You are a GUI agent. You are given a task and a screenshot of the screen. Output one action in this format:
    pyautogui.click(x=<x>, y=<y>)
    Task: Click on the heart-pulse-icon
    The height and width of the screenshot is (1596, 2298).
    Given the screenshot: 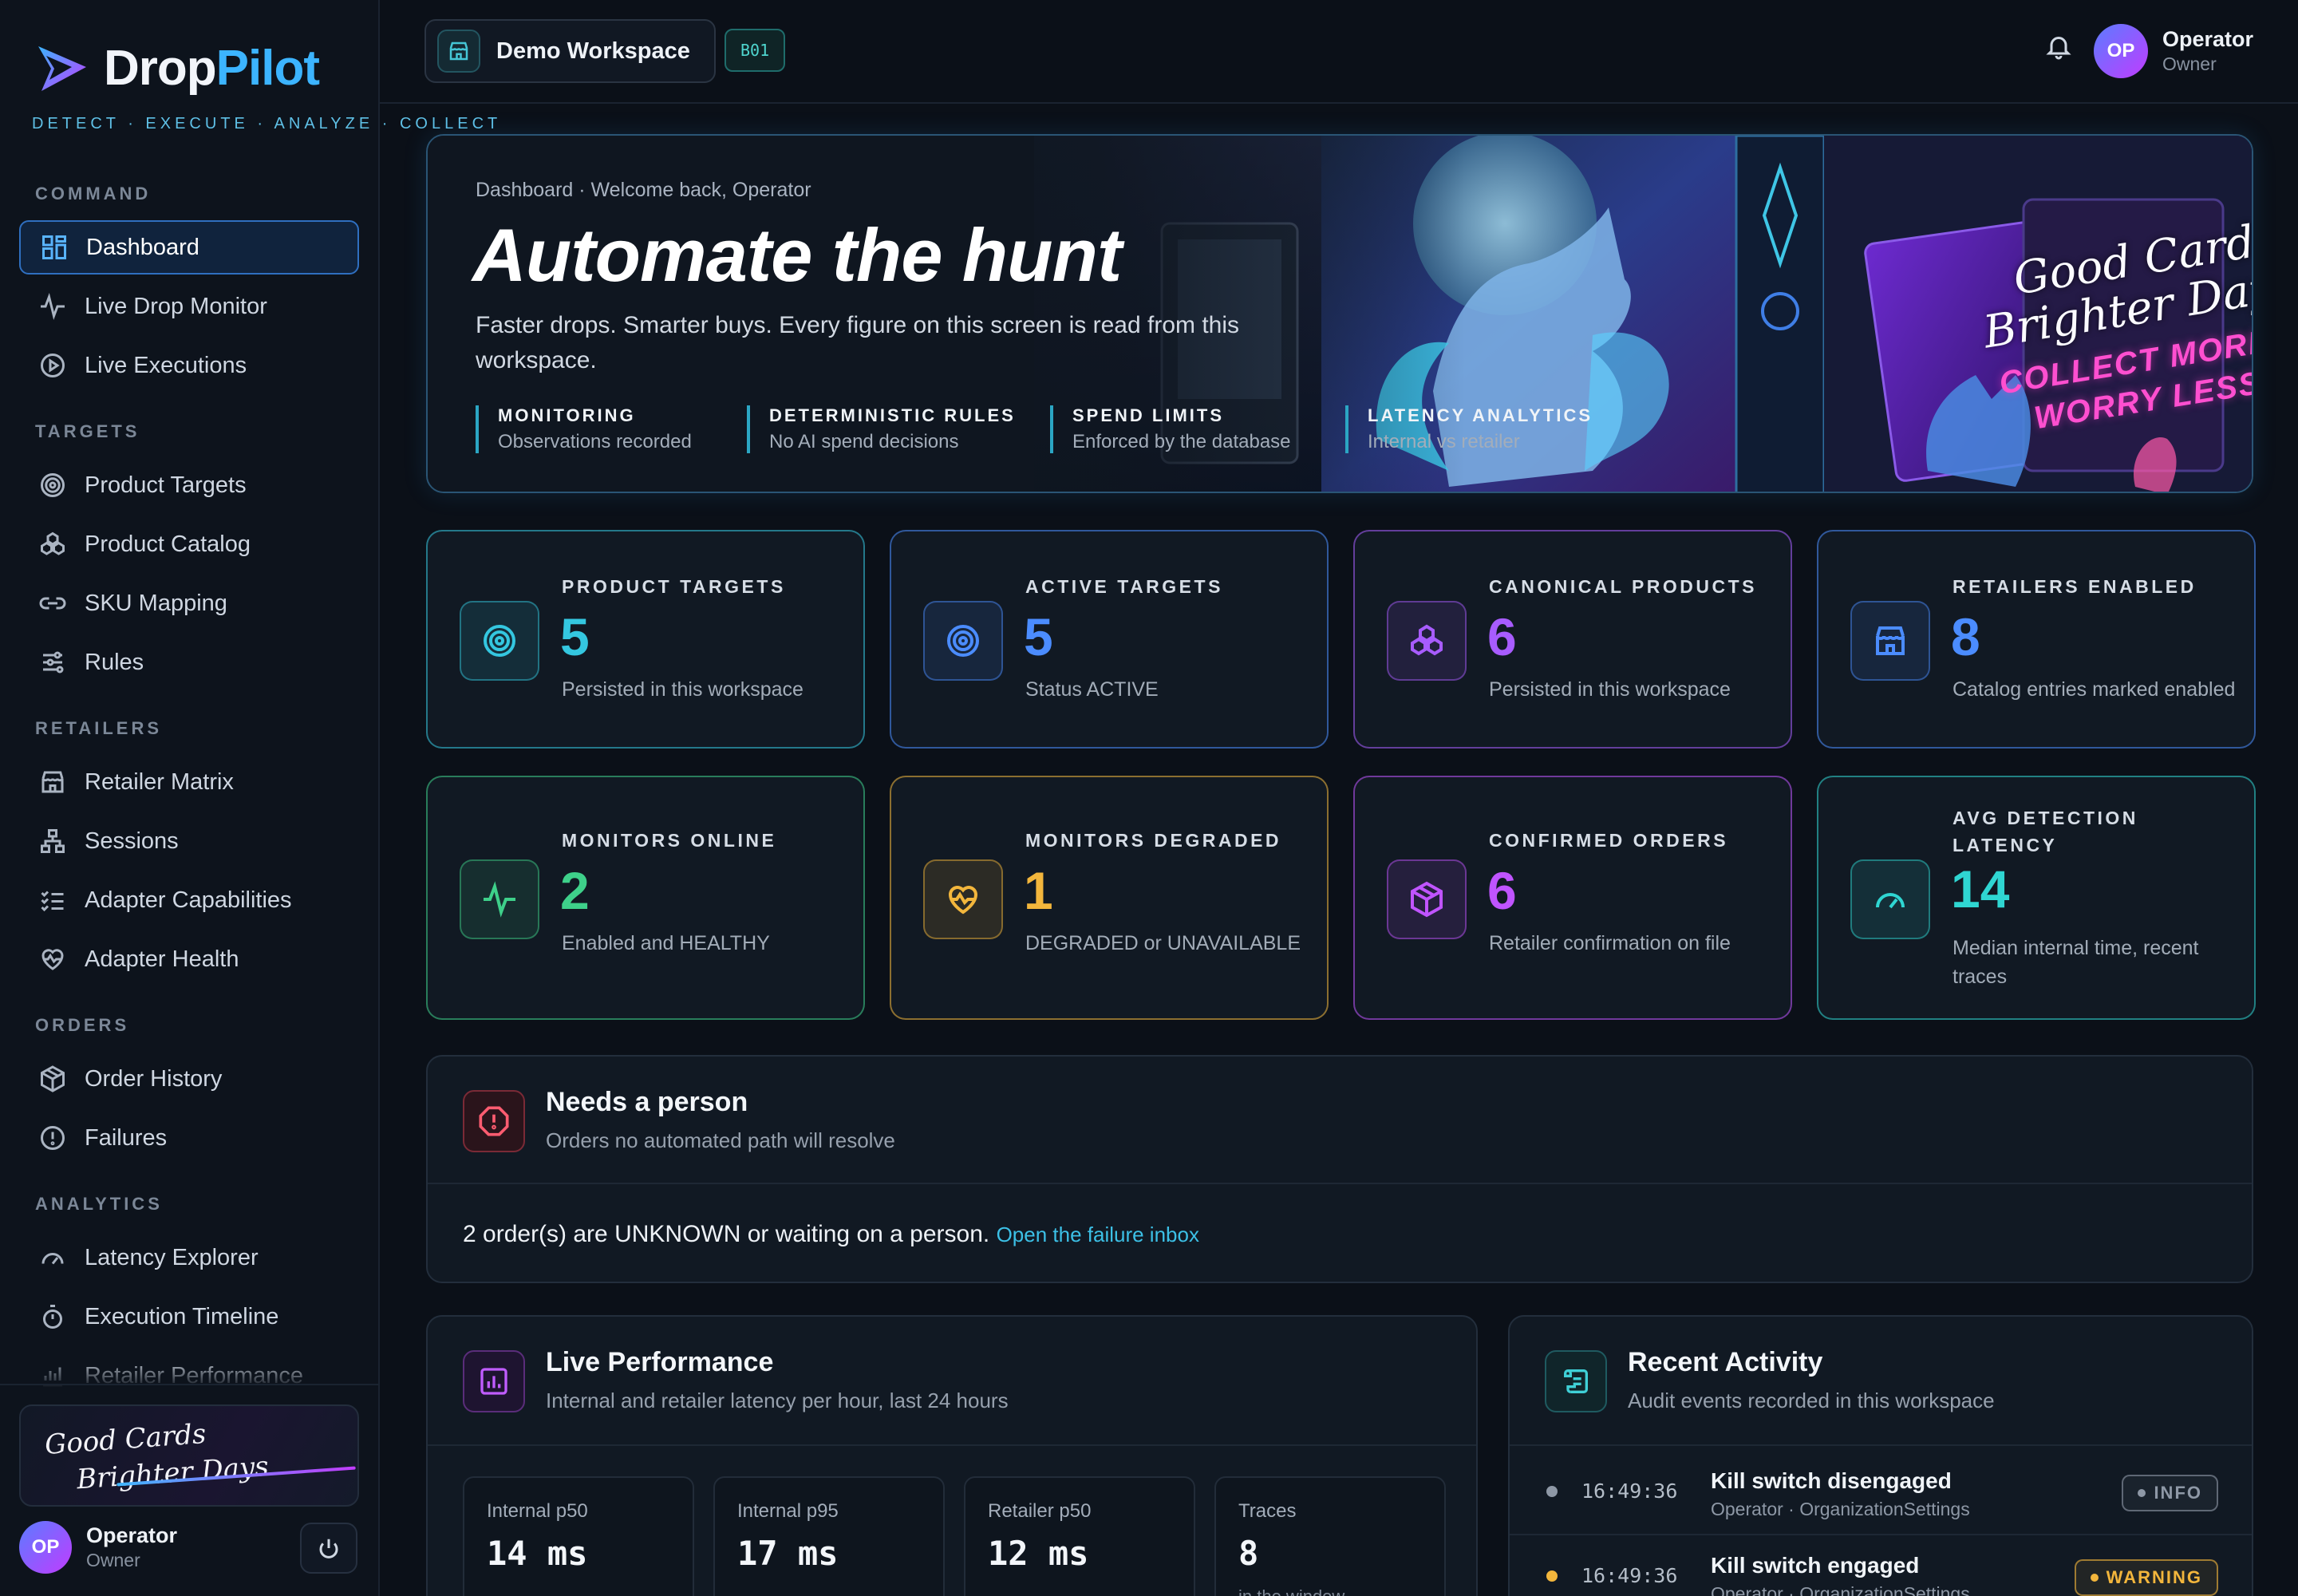 What is the action you would take?
    pyautogui.click(x=53, y=959)
    